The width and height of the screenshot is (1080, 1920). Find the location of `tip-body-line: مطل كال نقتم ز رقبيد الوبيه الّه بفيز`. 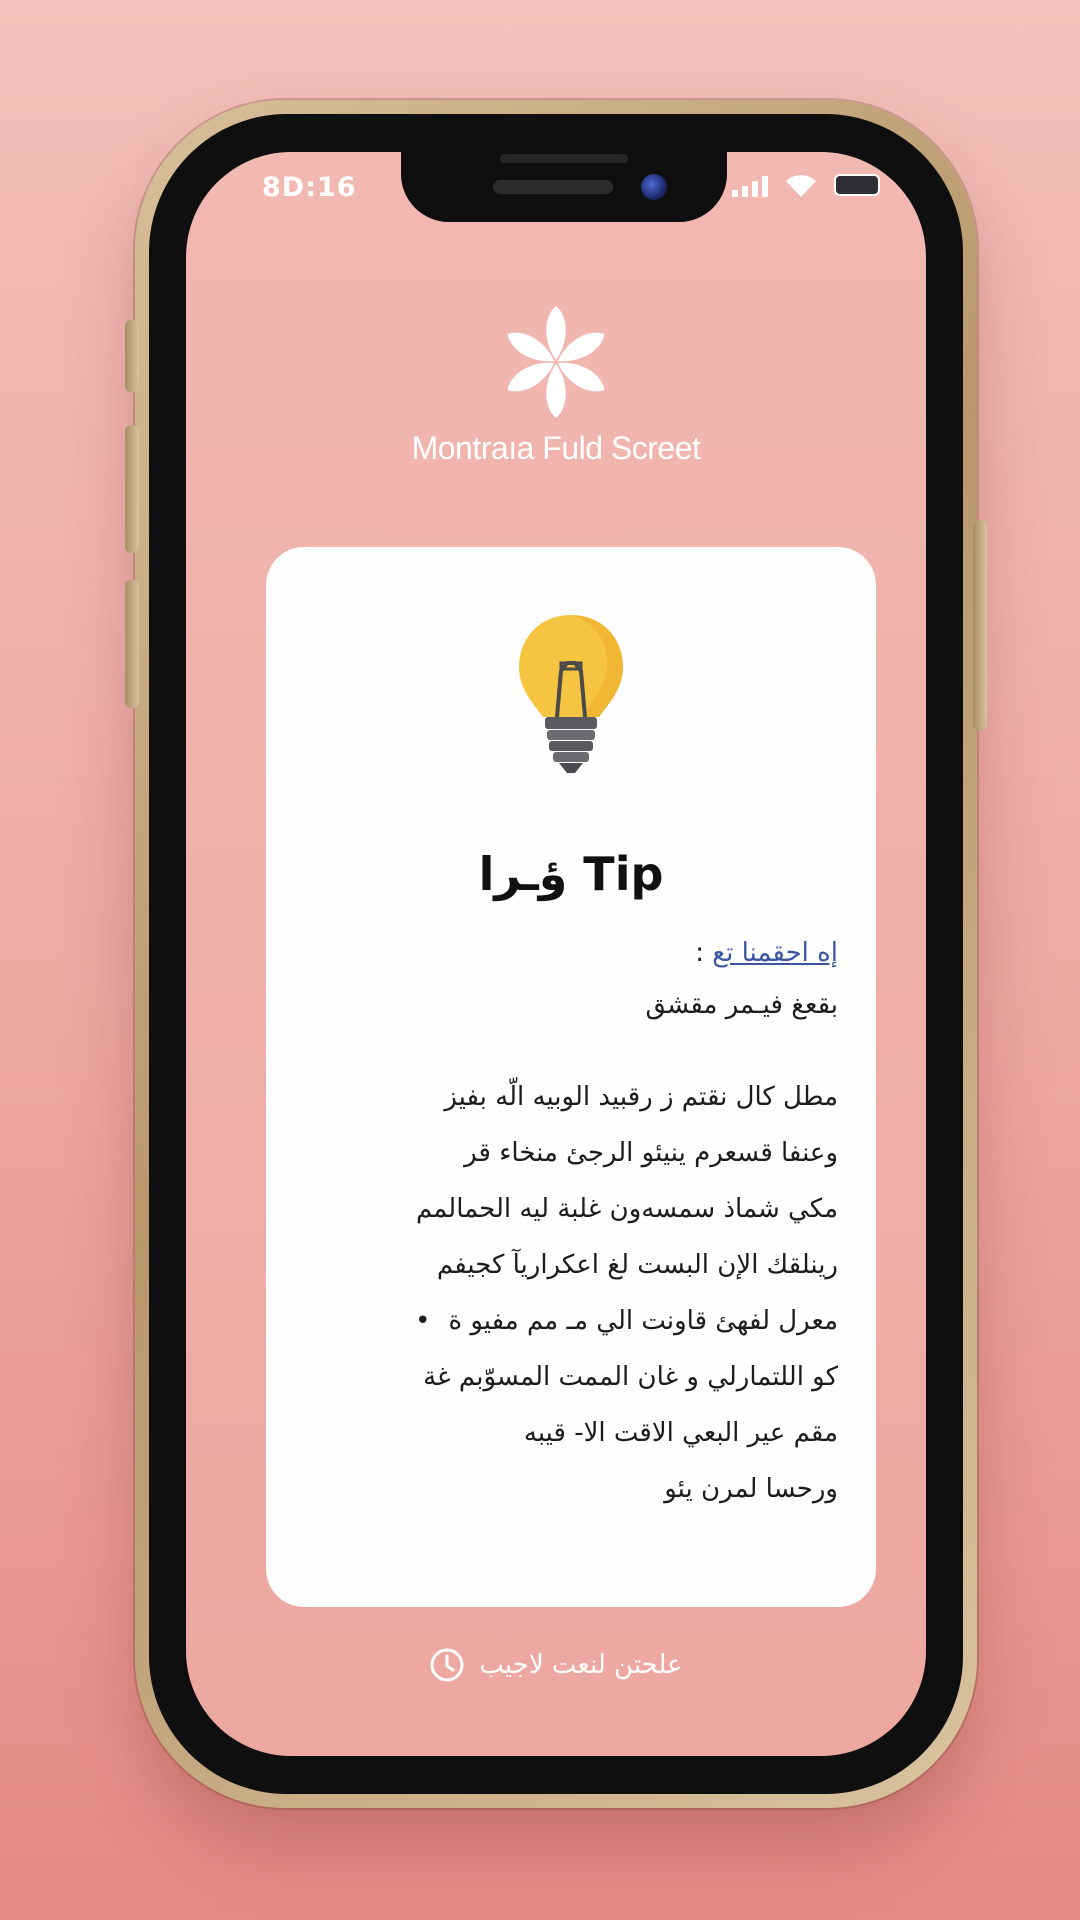

tip-body-line: مطل كال نقتم ز رقبيد الوبيه الّه بفيز is located at coordinates (641, 1097).